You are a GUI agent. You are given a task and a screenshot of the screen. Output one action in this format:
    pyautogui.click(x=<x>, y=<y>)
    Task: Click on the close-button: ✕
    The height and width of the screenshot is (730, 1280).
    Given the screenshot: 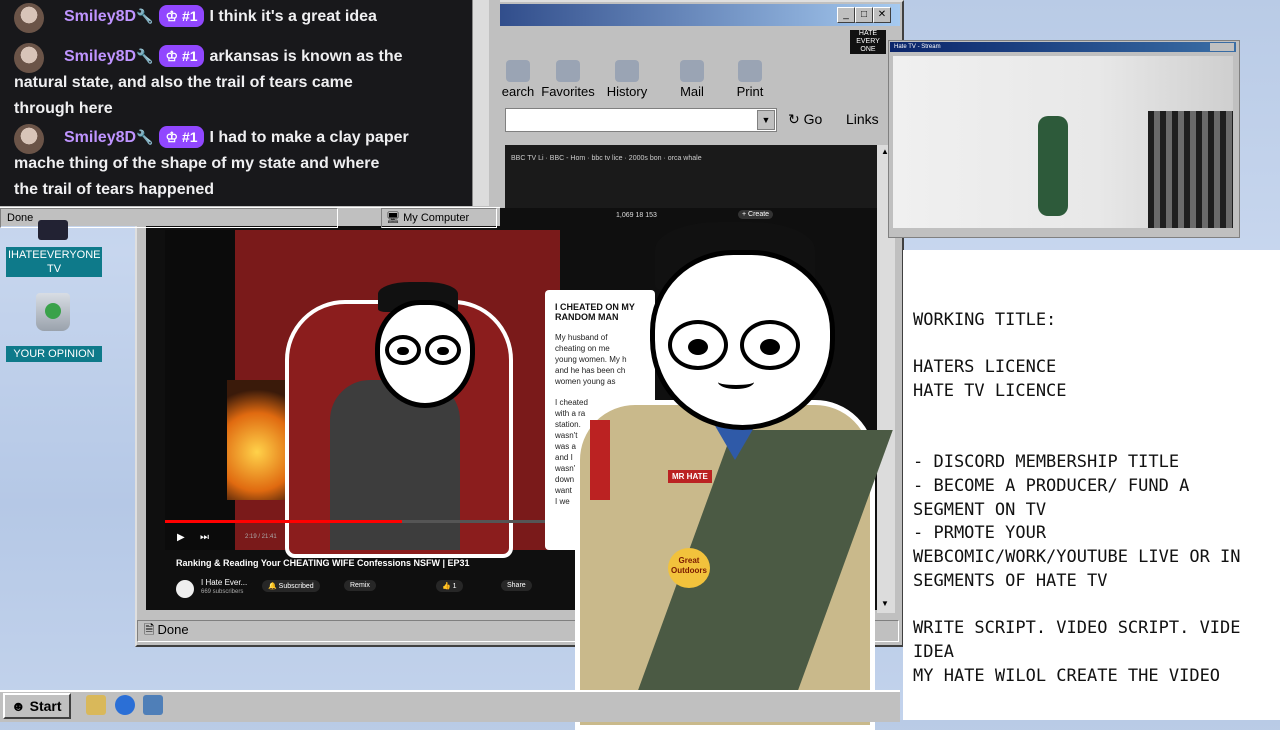 What is the action you would take?
    pyautogui.click(x=882, y=15)
    